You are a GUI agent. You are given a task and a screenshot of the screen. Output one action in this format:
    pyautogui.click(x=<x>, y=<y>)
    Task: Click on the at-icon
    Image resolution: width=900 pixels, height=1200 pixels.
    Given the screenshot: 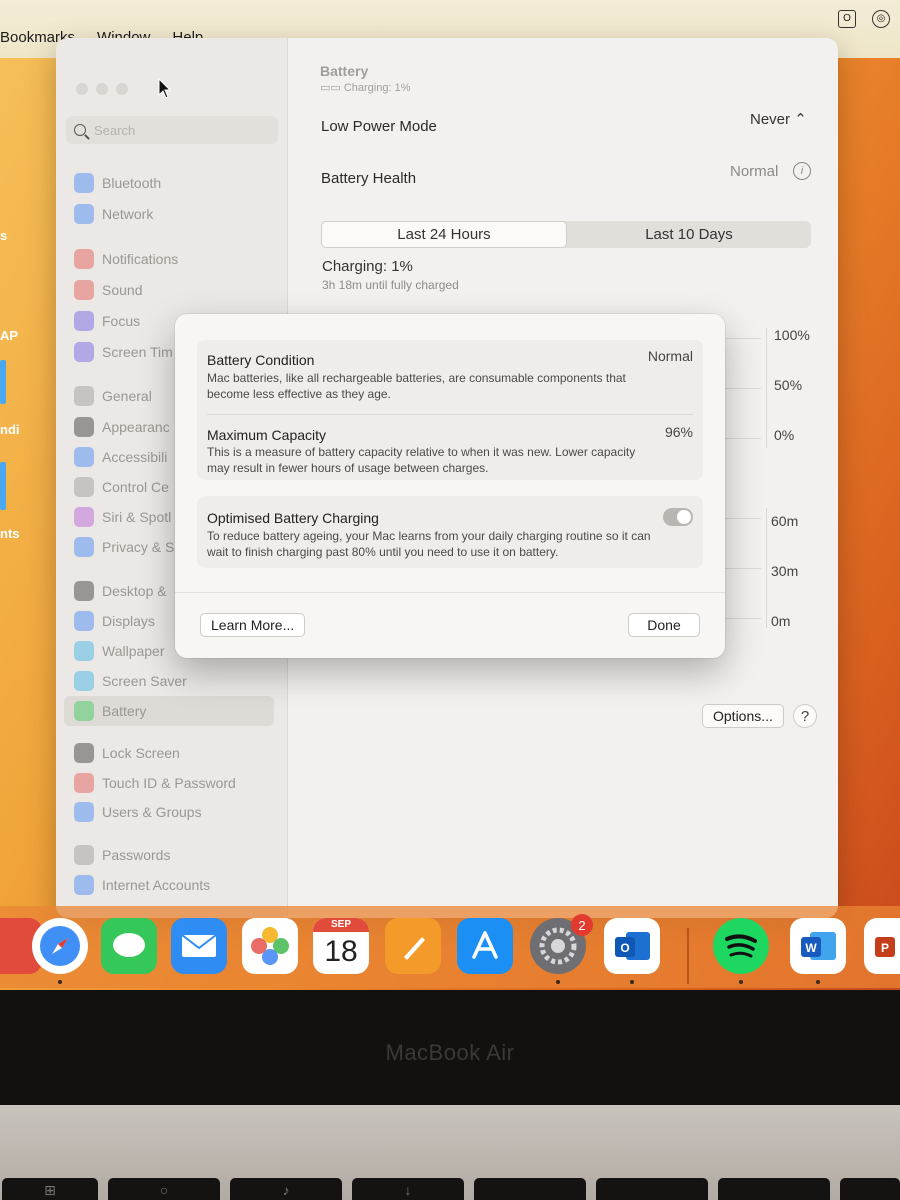 What is the action you would take?
    pyautogui.click(x=84, y=885)
    